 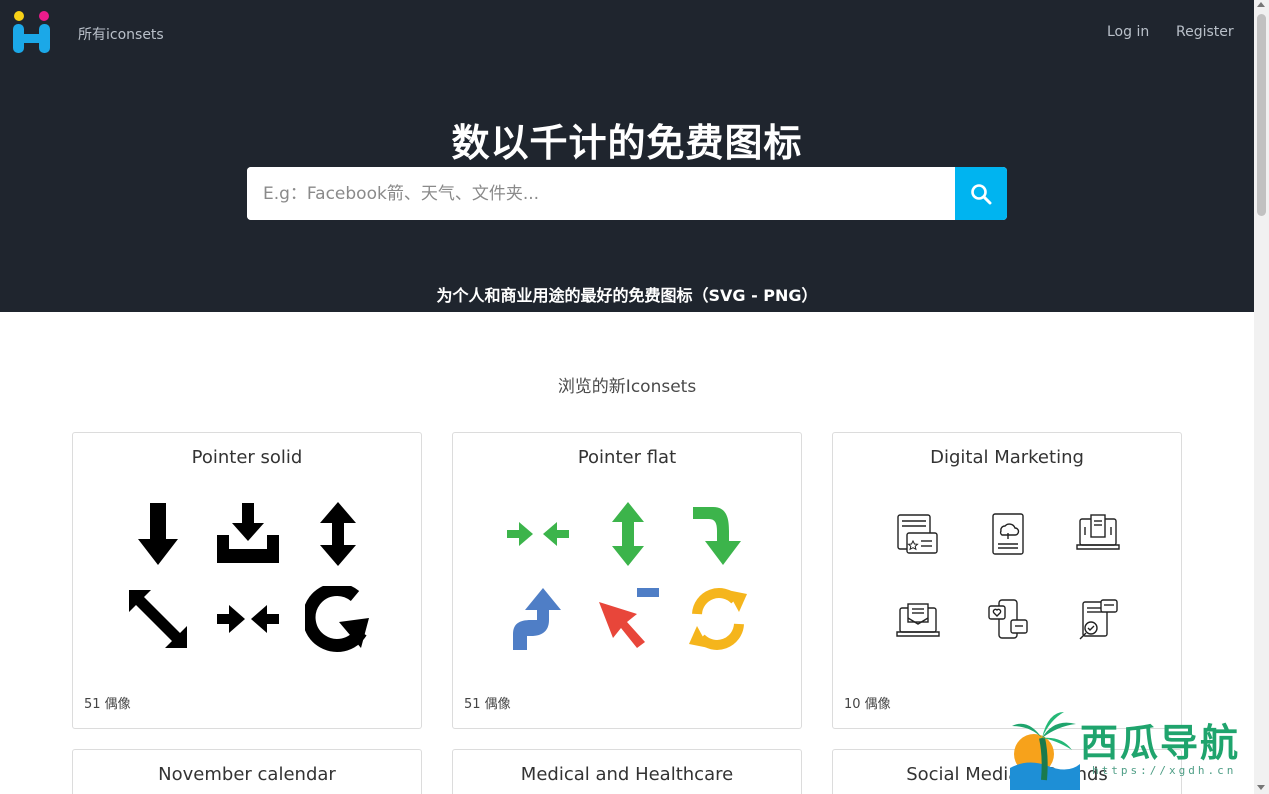 I want to click on arrows-inward-green-icon, so click(x=538, y=533).